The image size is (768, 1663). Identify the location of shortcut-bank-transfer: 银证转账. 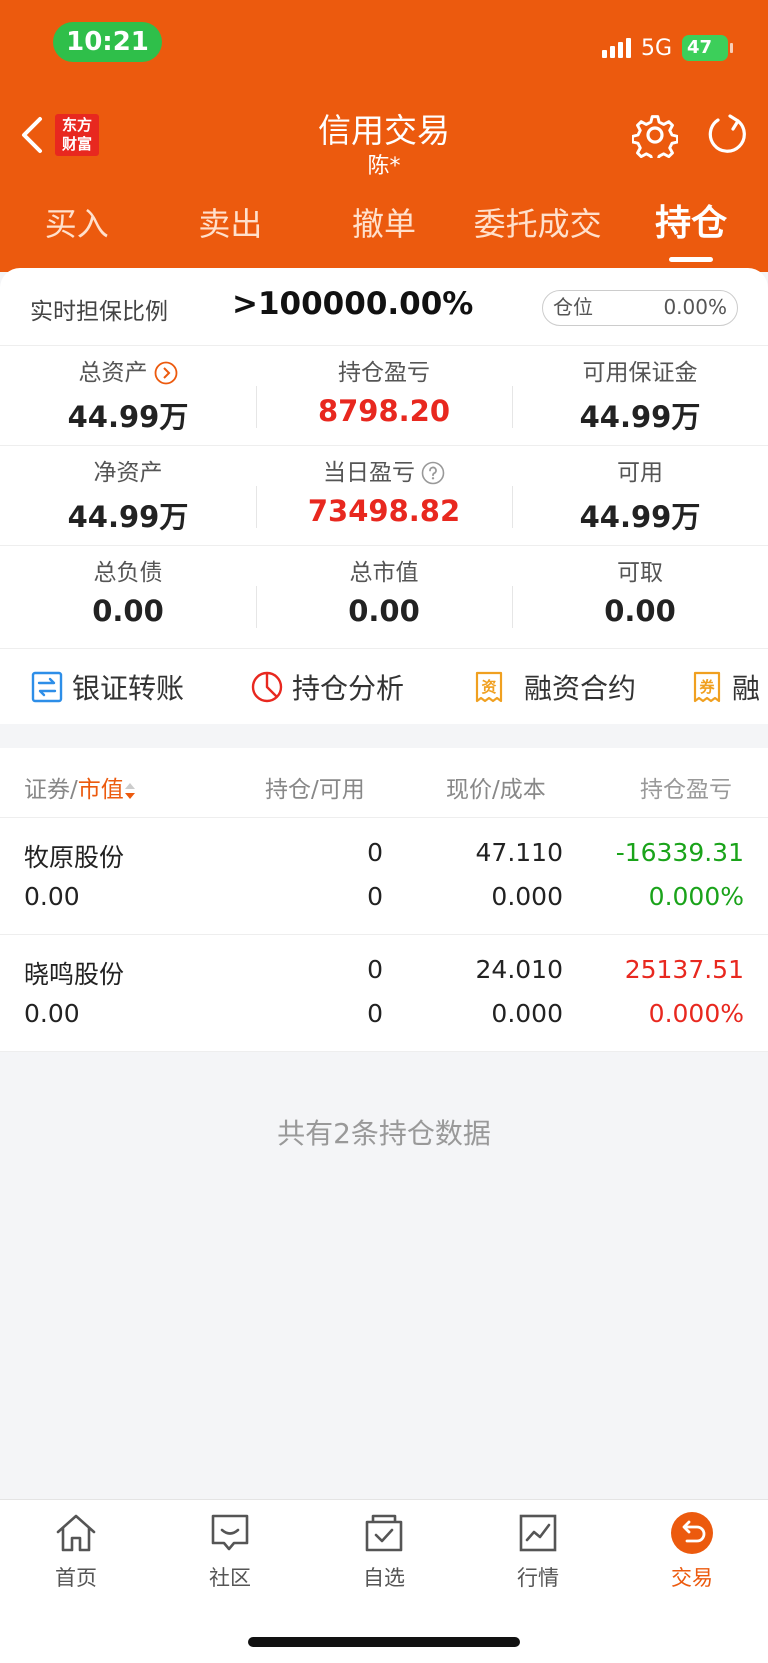
(107, 686).